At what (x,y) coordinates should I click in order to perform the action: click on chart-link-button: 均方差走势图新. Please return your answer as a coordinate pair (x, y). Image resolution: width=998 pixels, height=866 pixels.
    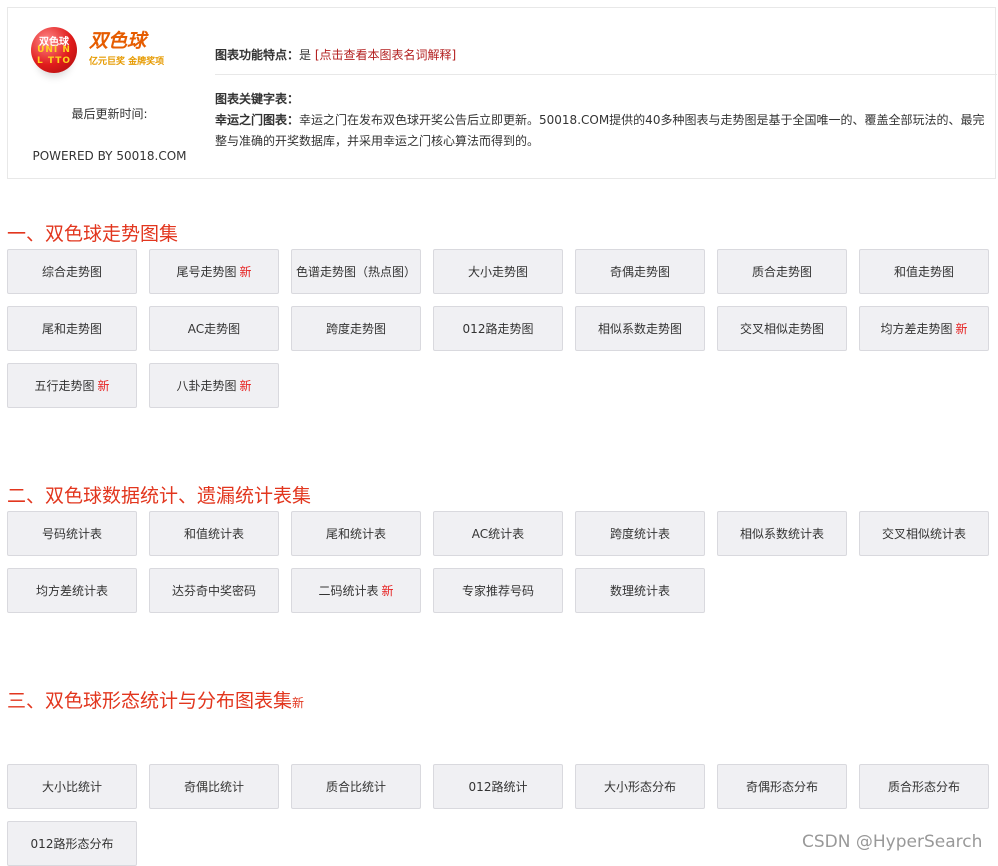
    Looking at the image, I should click on (924, 328).